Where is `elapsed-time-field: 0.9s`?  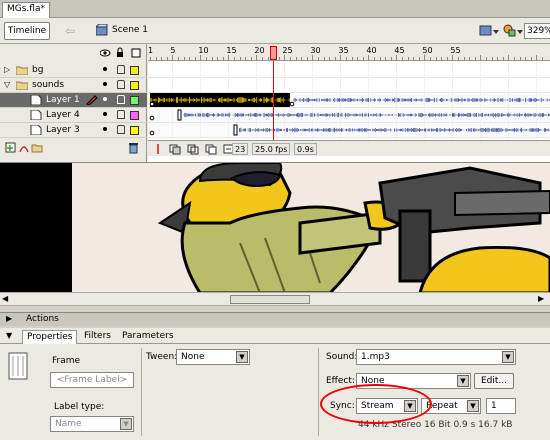 elapsed-time-field: 0.9s is located at coordinates (305, 149).